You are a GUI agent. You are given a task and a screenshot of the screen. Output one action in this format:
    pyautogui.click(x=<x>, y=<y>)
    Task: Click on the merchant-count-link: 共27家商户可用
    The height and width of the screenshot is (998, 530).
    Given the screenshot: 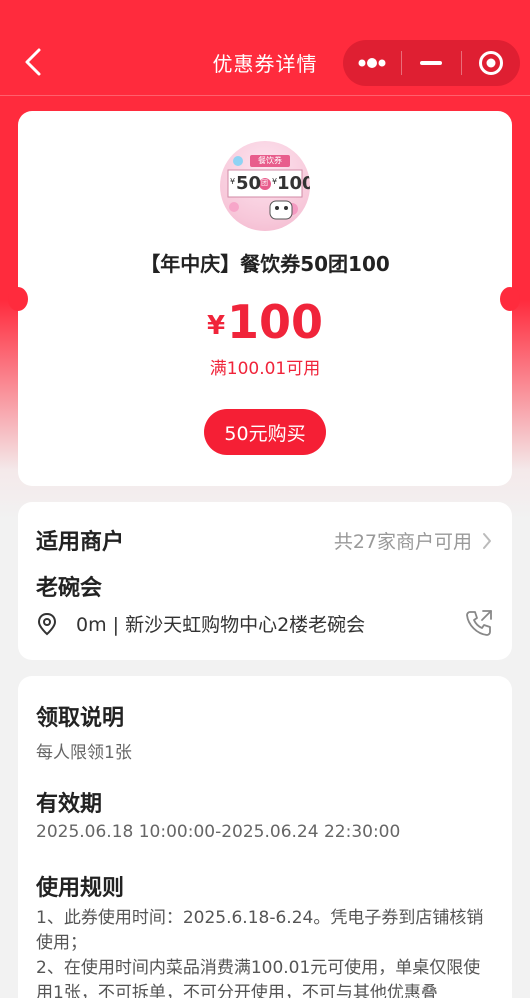 What is the action you would take?
    pyautogui.click(x=413, y=540)
    